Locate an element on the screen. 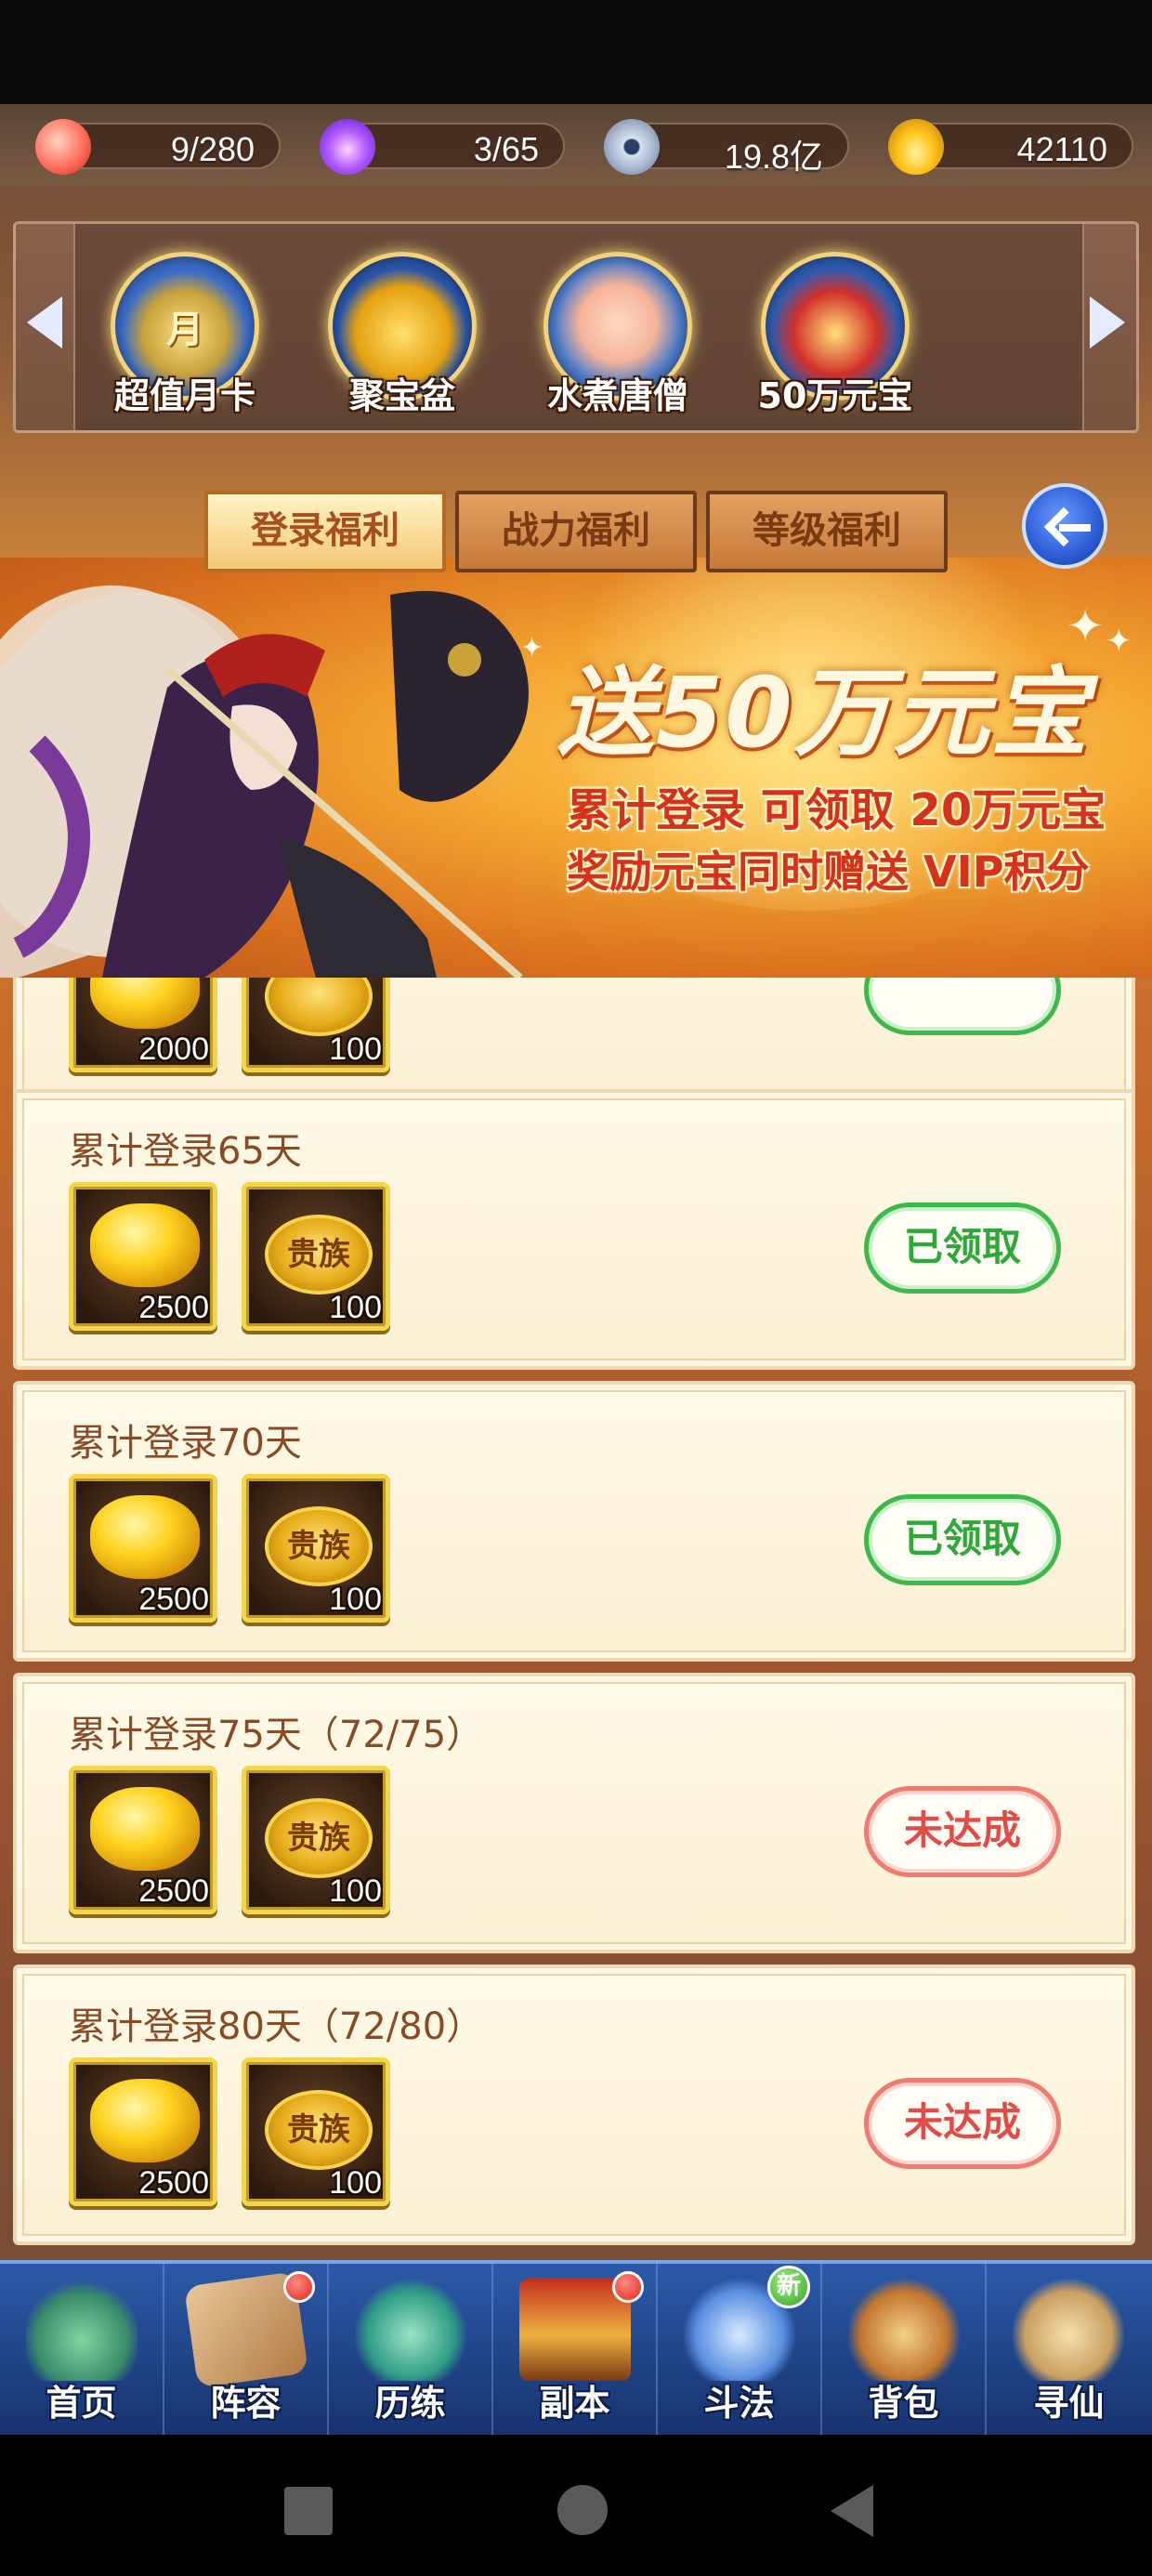 This screenshot has height=2576, width=1152. reward-title: 累计登录80天（72/80） is located at coordinates (276, 2026).